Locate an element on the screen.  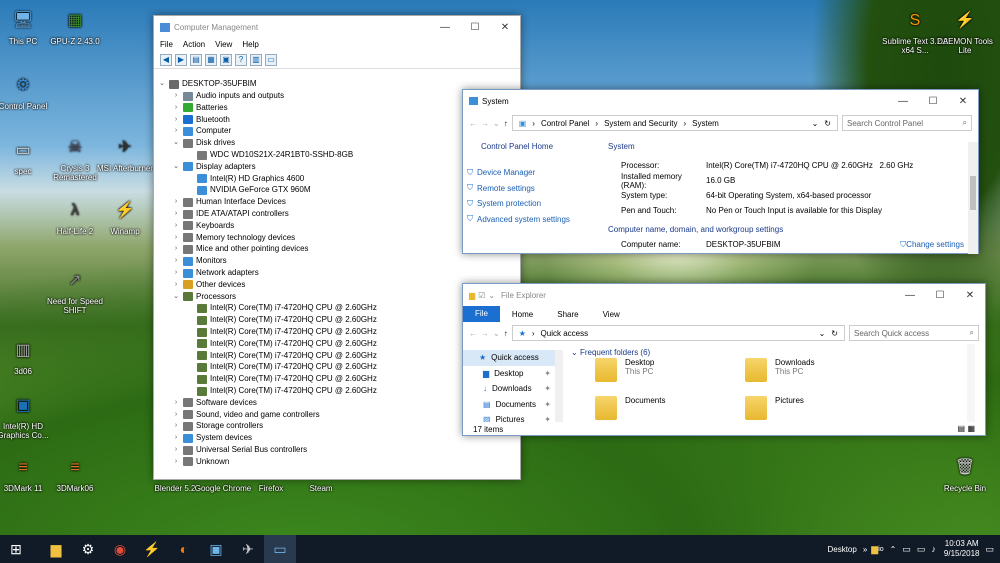
ribbon-tab-file: File is located at coordinates (481, 314).